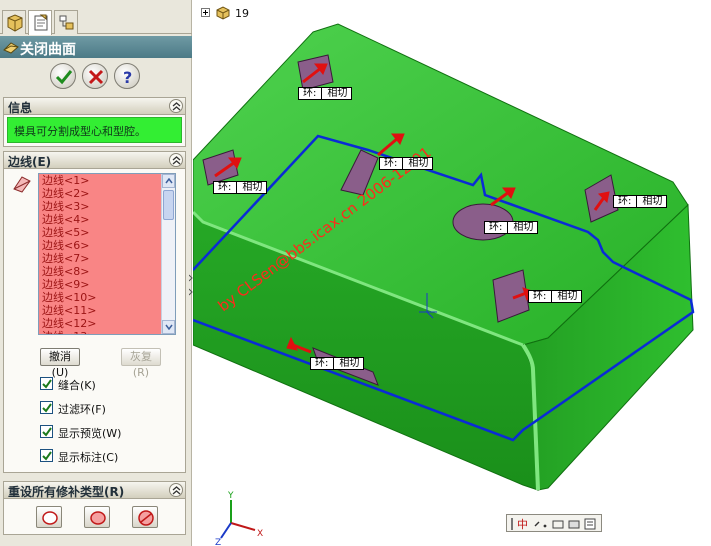  I want to click on info-message: 模具可分割成型心和型腔。, so click(94, 130).